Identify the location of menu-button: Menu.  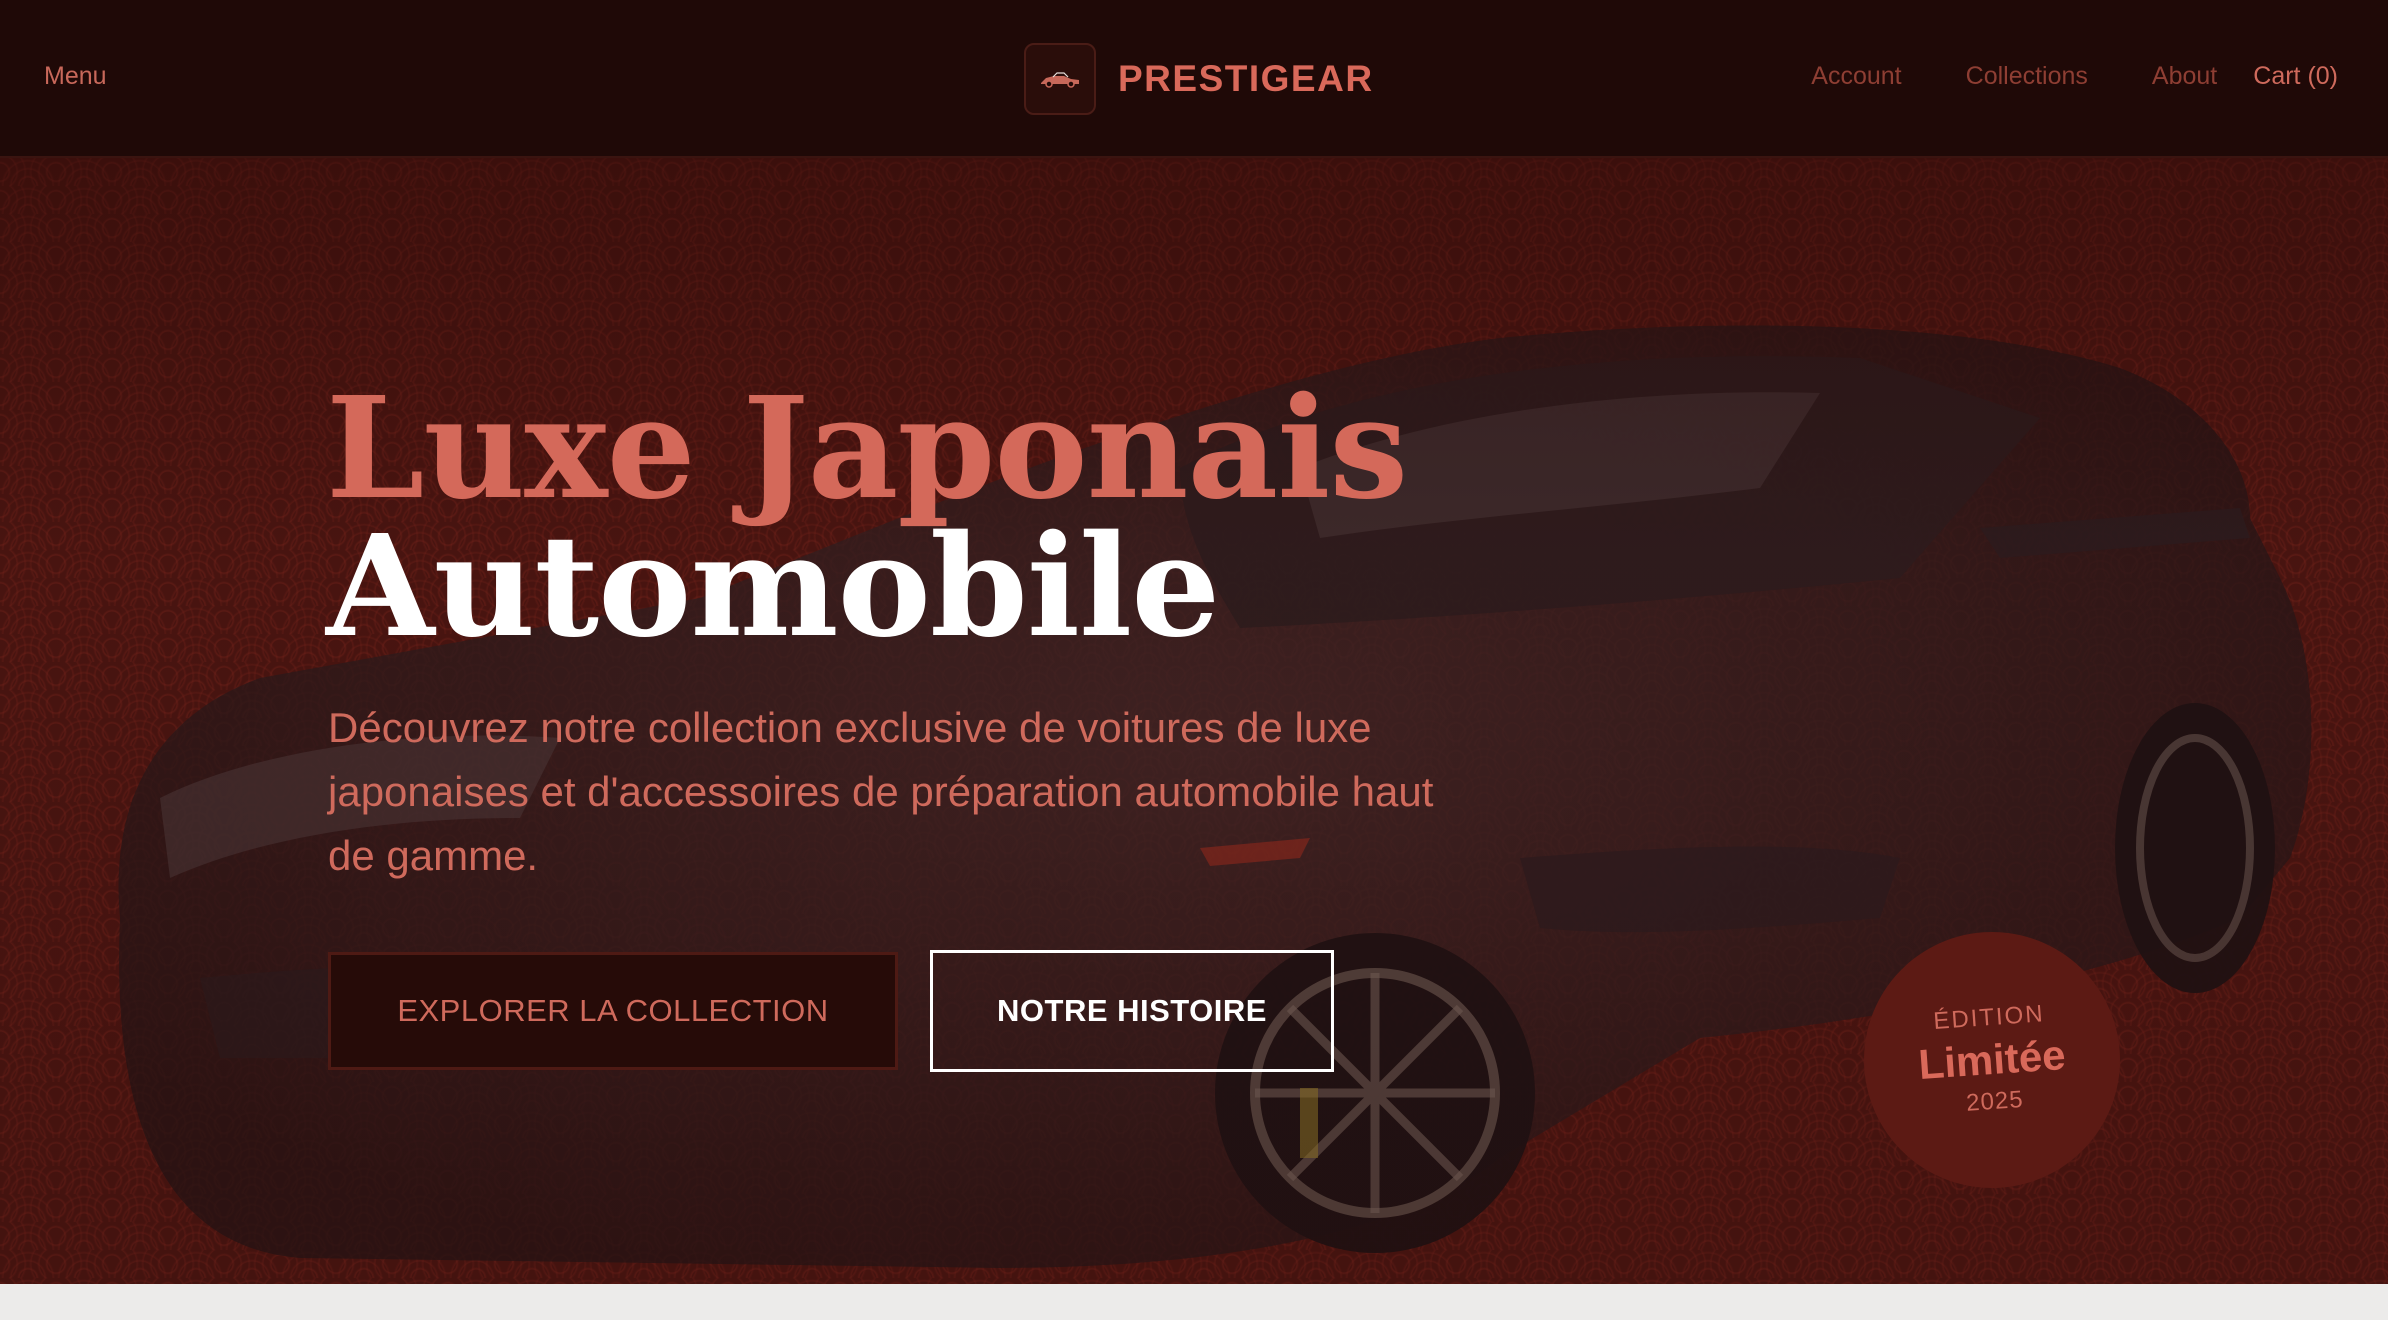
(75, 76).